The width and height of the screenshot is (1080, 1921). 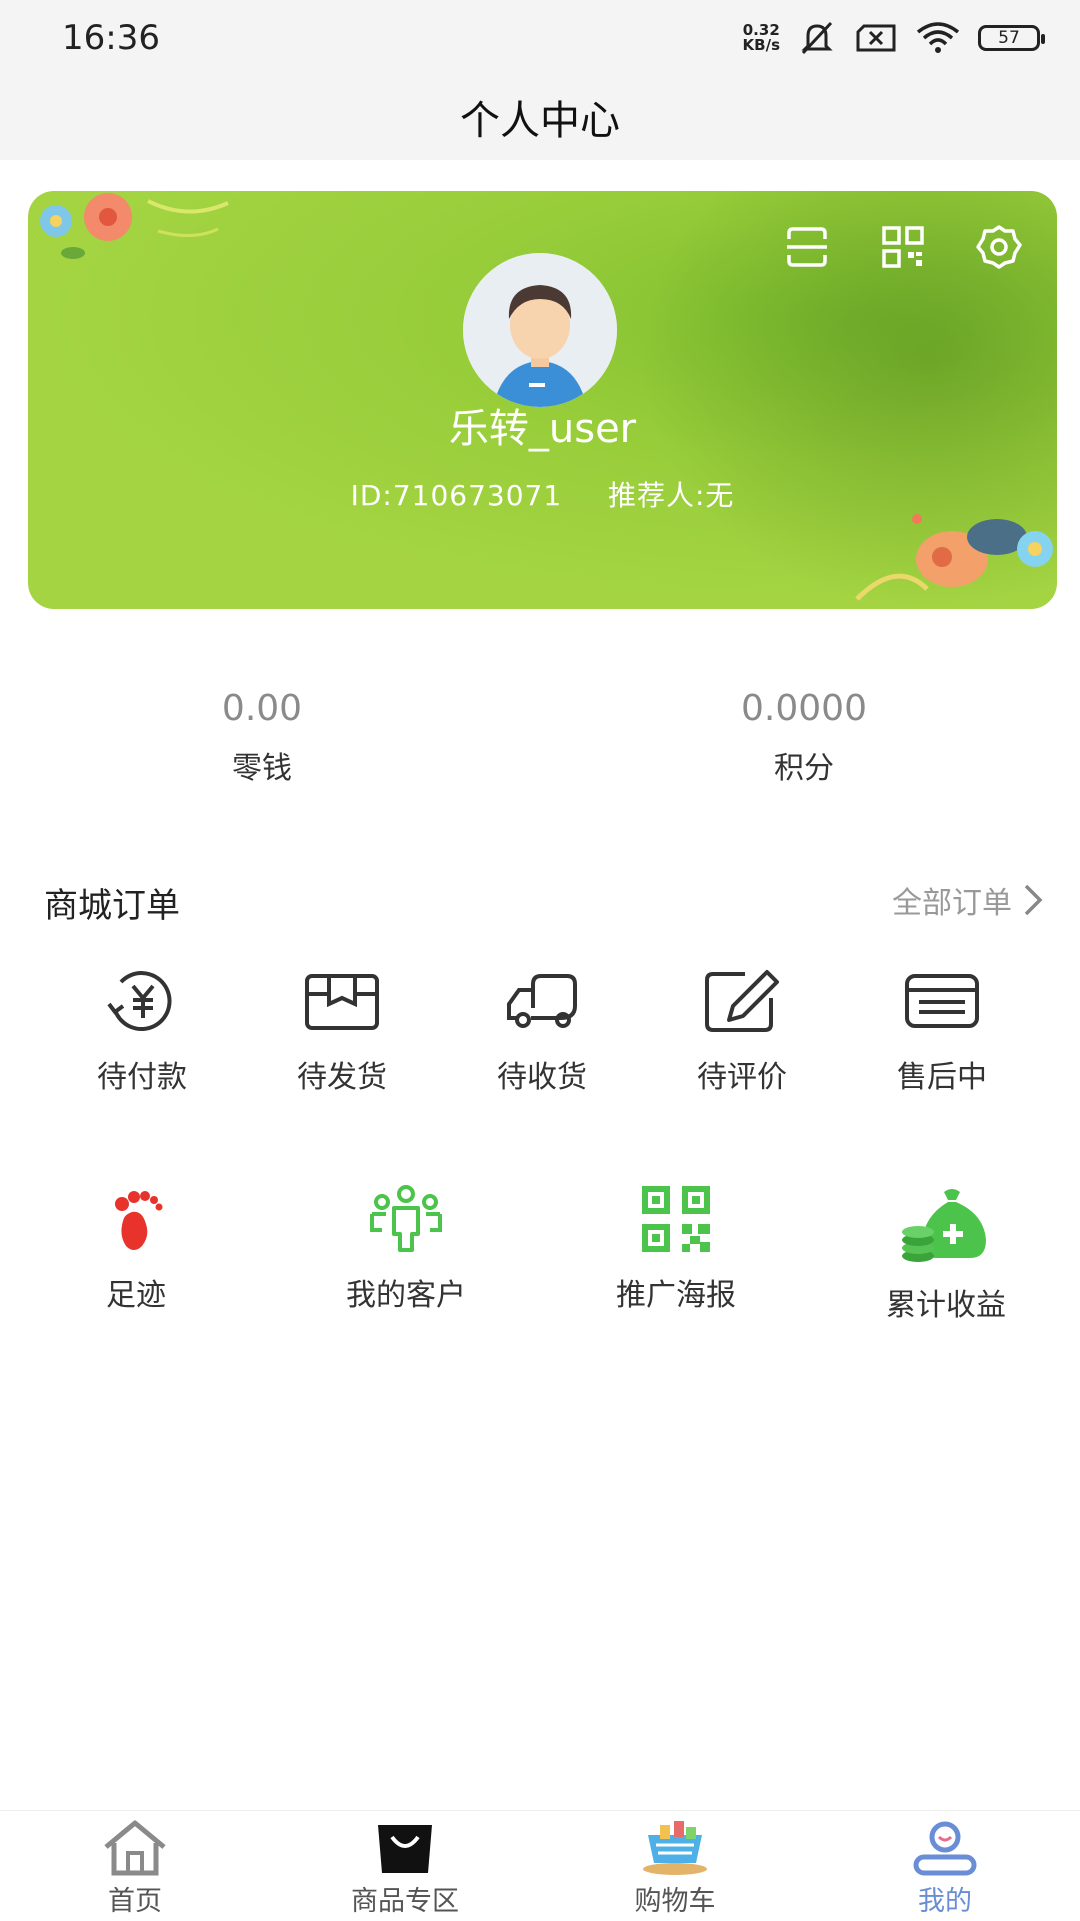 What do you see at coordinates (262, 737) in the screenshot?
I see `balance-change: 0.00 零钱` at bounding box center [262, 737].